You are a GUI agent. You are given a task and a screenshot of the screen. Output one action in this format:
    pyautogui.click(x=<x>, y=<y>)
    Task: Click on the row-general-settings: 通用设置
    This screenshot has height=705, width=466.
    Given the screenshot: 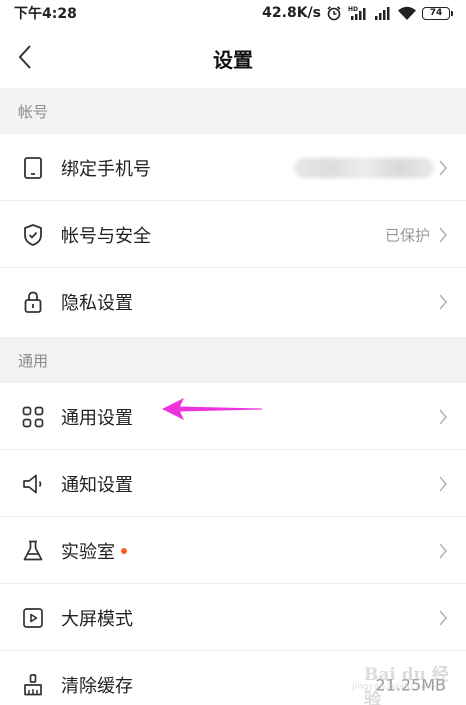 What is the action you would take?
    pyautogui.click(x=233, y=416)
    